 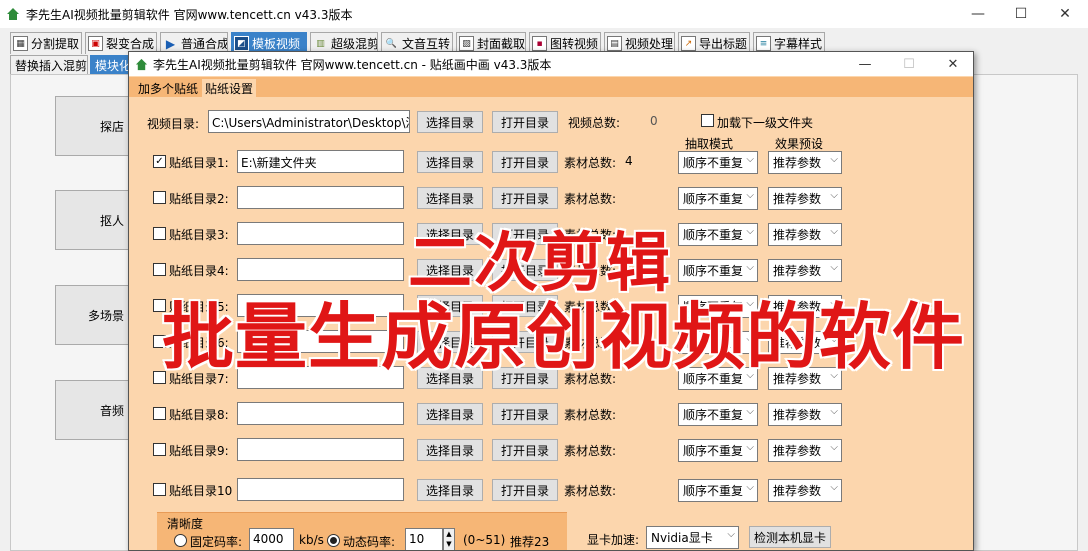 What do you see at coordinates (180, 540) in the screenshot?
I see `fixed-bitrate-radio` at bounding box center [180, 540].